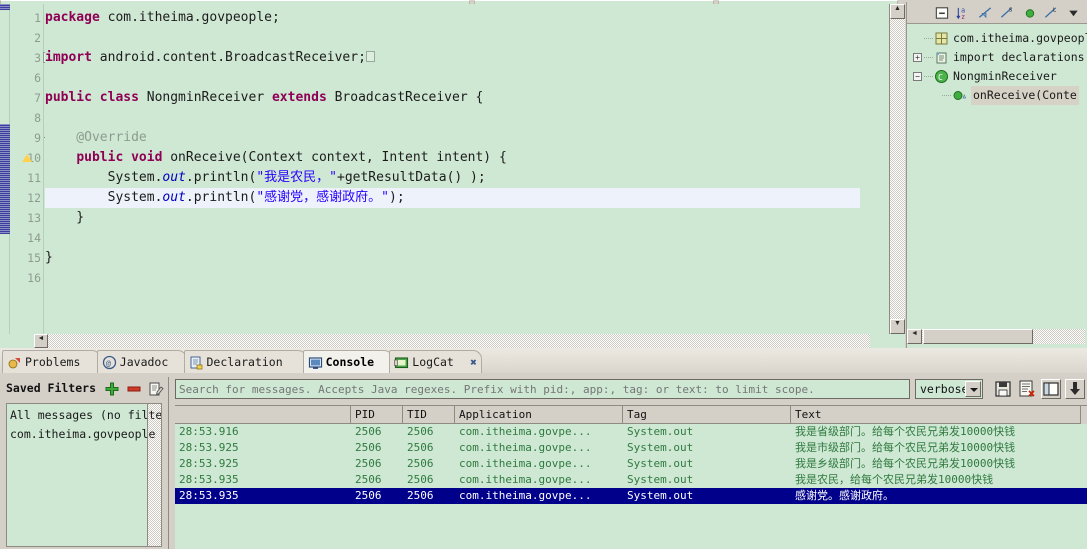  Describe the element at coordinates (397, 197) in the screenshot. I see `code-token: );` at that location.